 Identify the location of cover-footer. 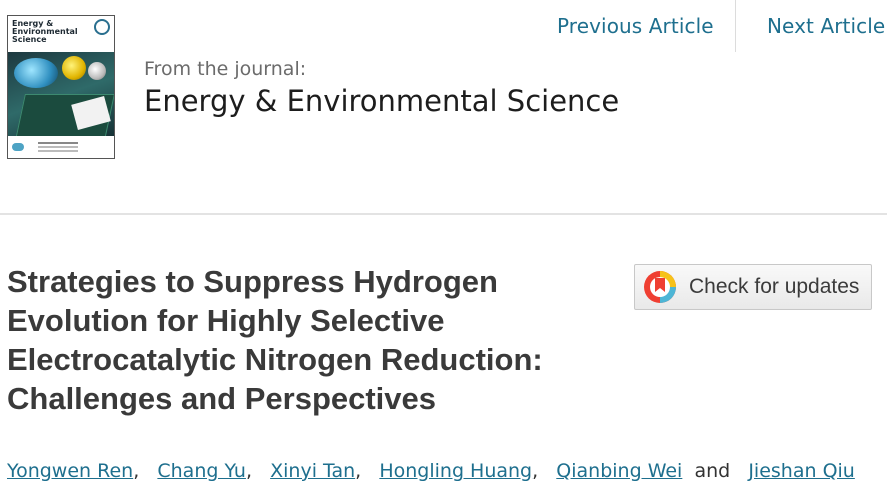
(61, 147).